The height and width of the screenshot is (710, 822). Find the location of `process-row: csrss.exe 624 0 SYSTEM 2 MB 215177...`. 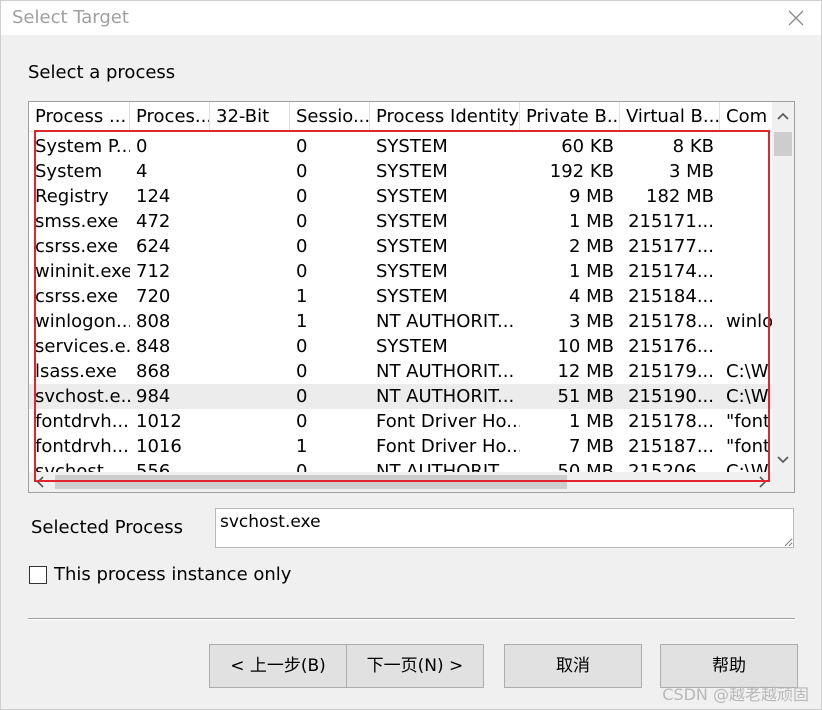

process-row: csrss.exe 624 0 SYSTEM 2 MB 215177... is located at coordinates (404, 246).